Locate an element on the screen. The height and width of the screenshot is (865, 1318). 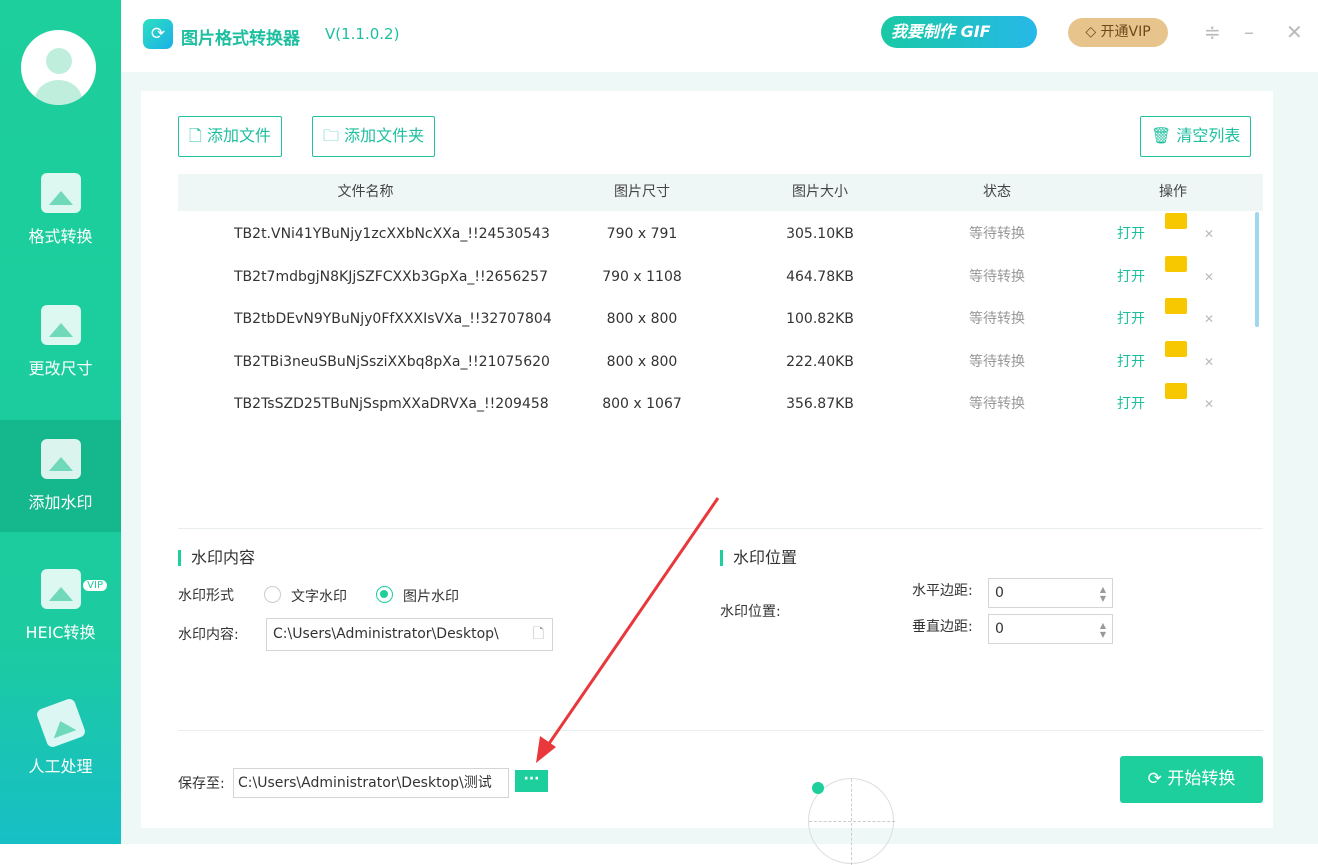
watermark-content-input: C:\Users\Administrator\Desktop\ 🗋 is located at coordinates (409, 634).